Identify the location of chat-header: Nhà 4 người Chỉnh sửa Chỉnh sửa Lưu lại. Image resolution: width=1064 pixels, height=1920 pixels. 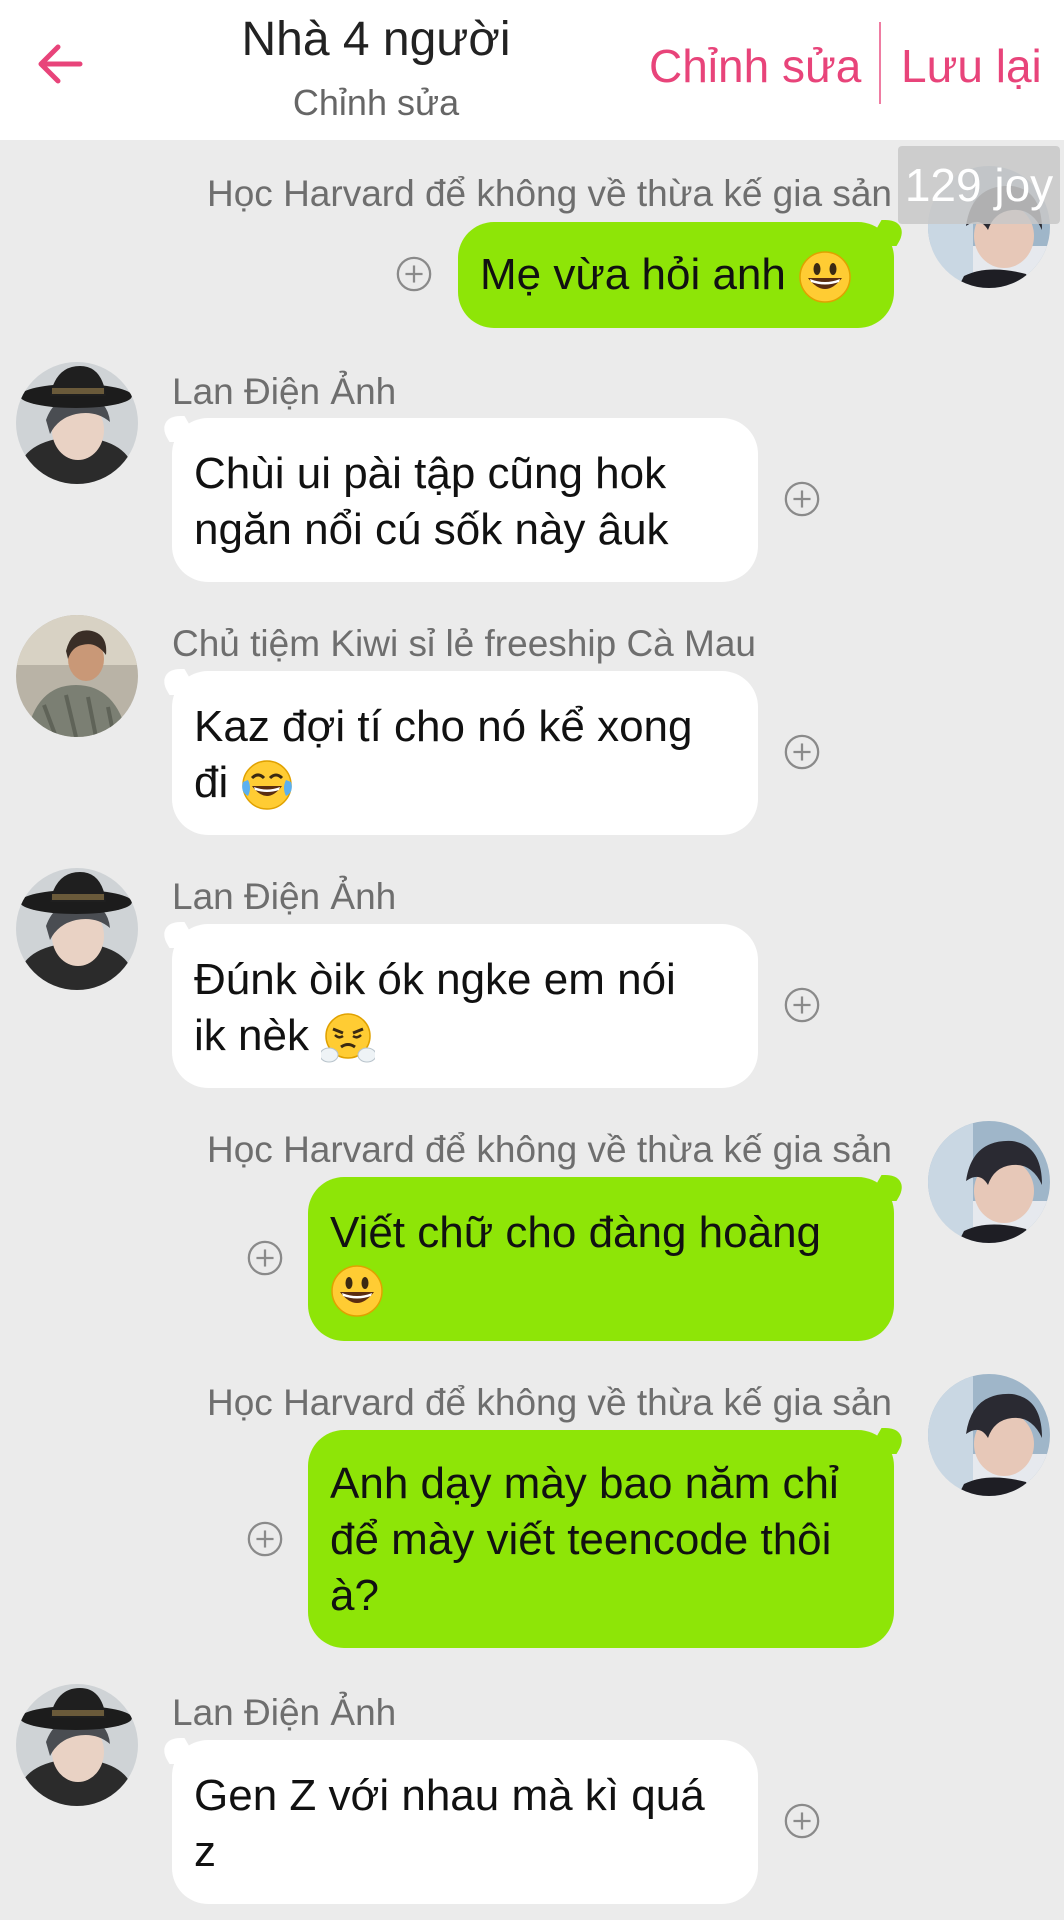
(532, 70).